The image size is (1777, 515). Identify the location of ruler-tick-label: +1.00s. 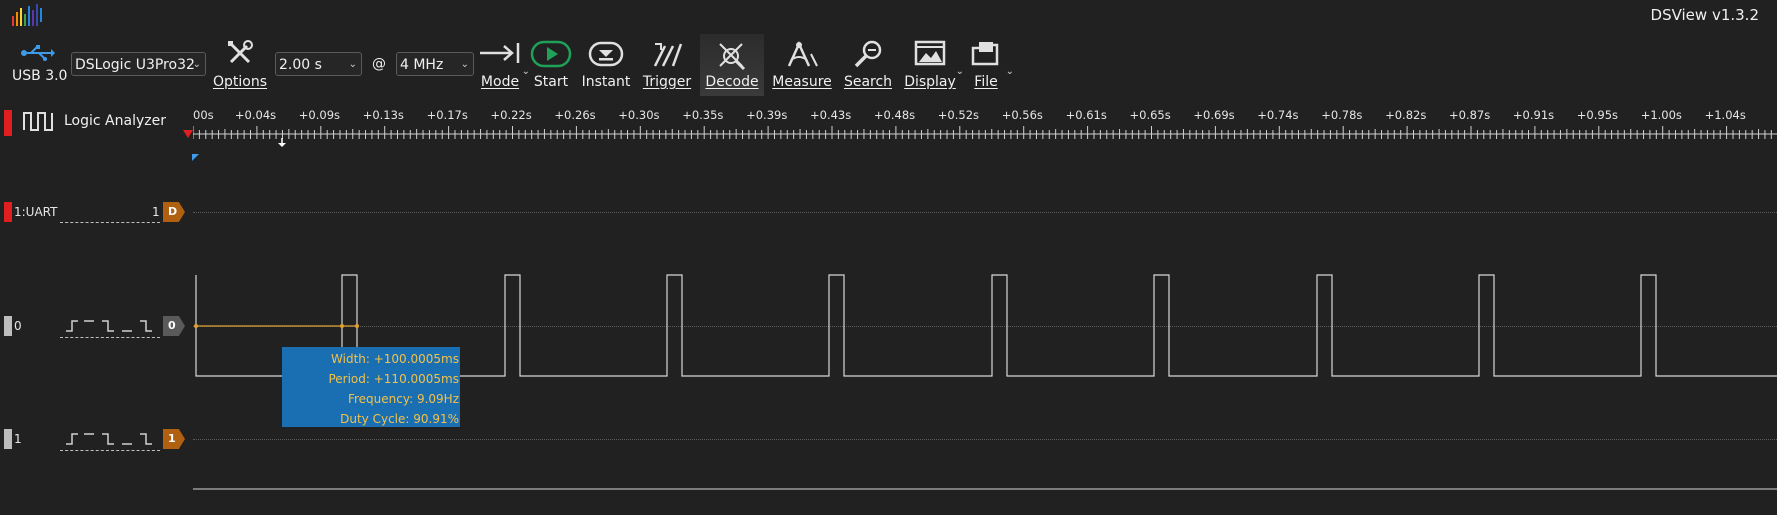
(1661, 115).